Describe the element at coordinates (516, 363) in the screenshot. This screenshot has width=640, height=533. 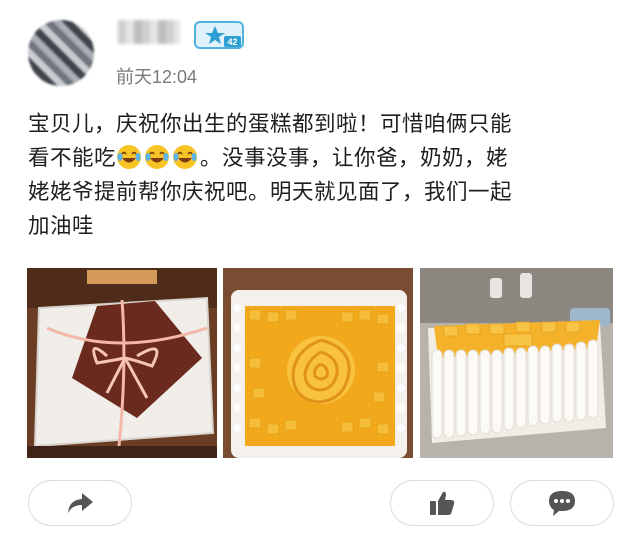
I see `mango-cake-side-photo` at that location.